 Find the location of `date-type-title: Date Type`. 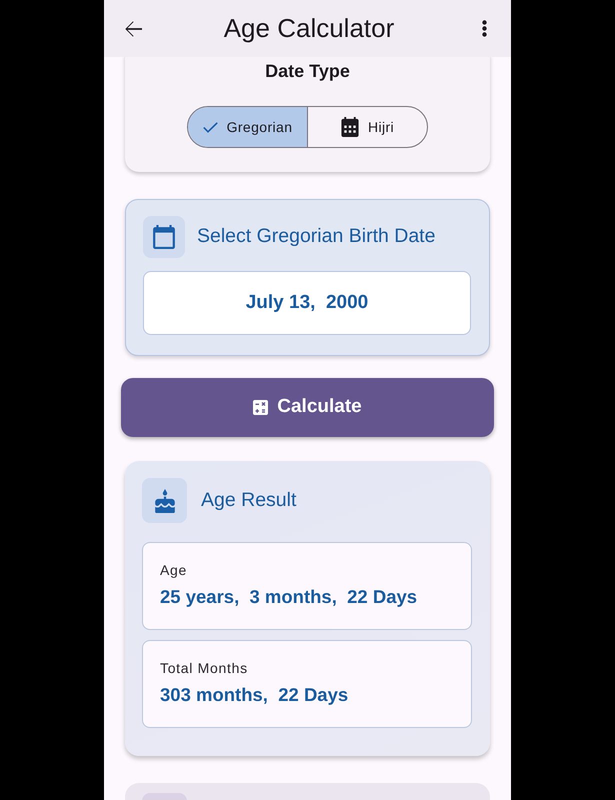

date-type-title: Date Type is located at coordinates (307, 71).